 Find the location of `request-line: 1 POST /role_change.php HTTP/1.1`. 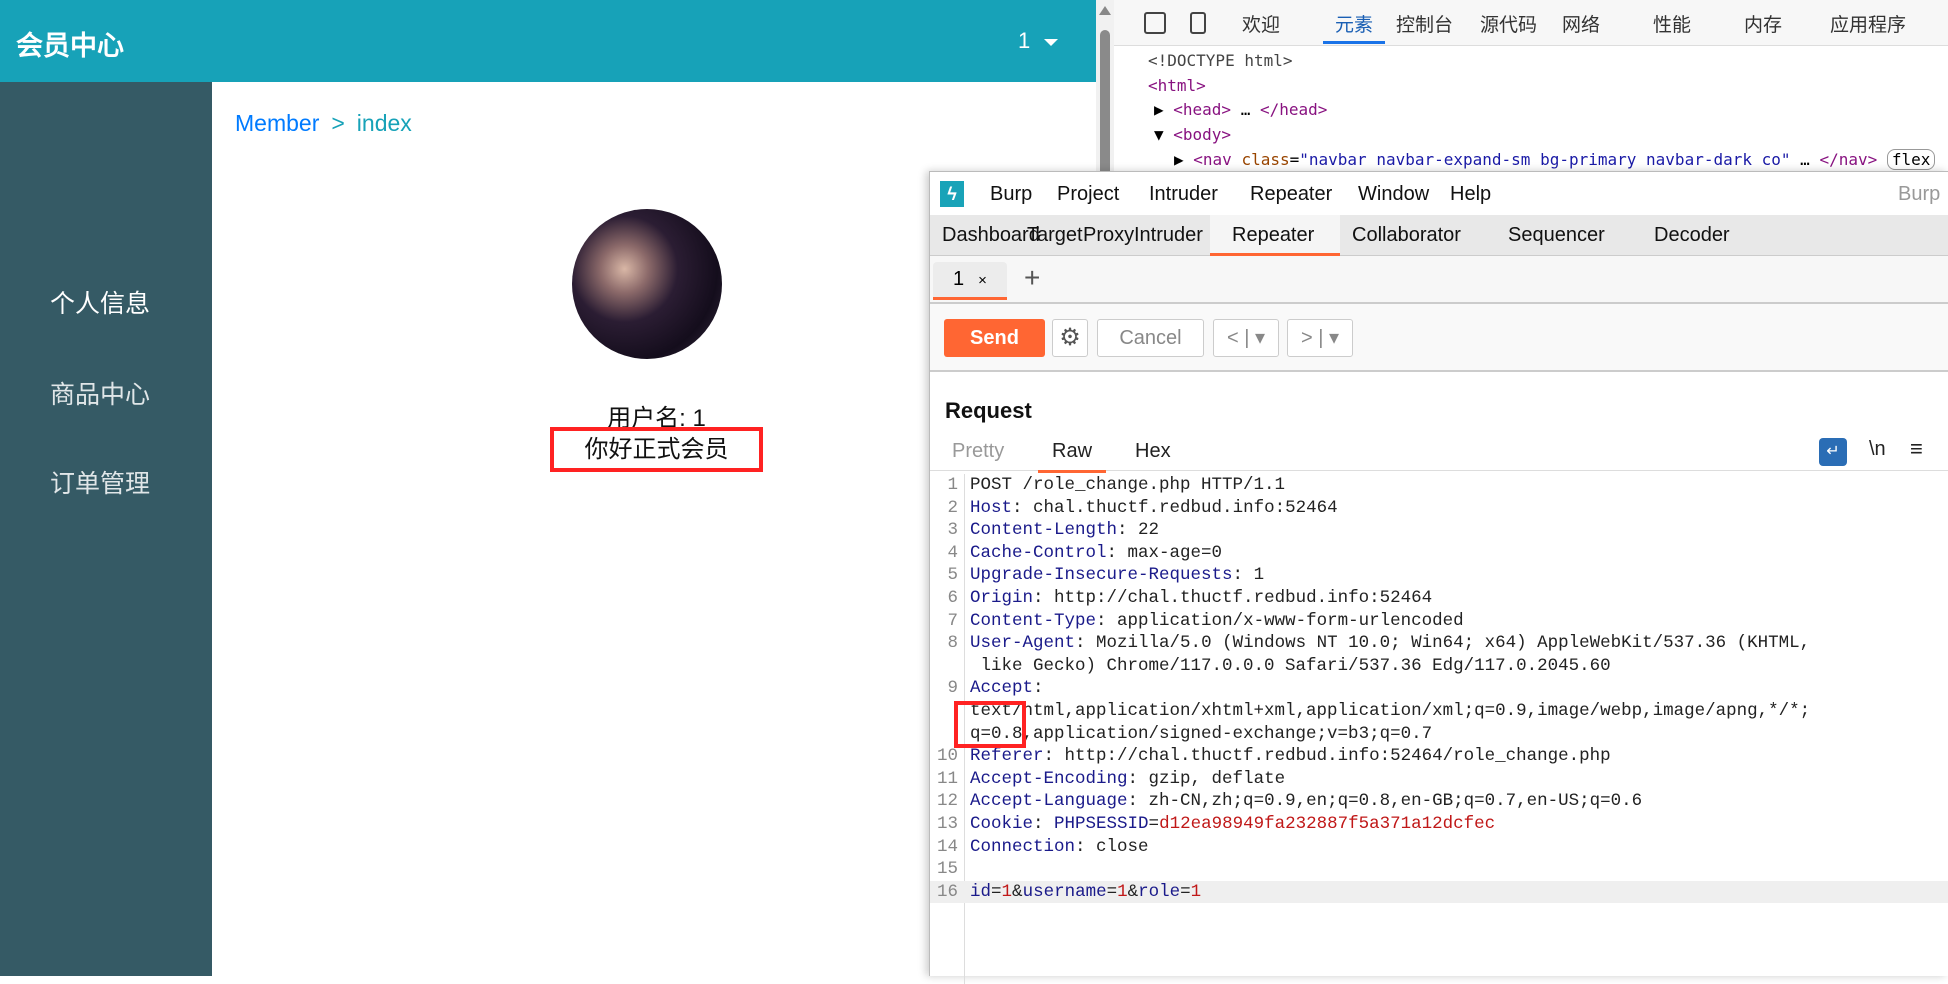

request-line: 1 POST /role_change.php HTTP/1.1 is located at coordinates (1439, 485).